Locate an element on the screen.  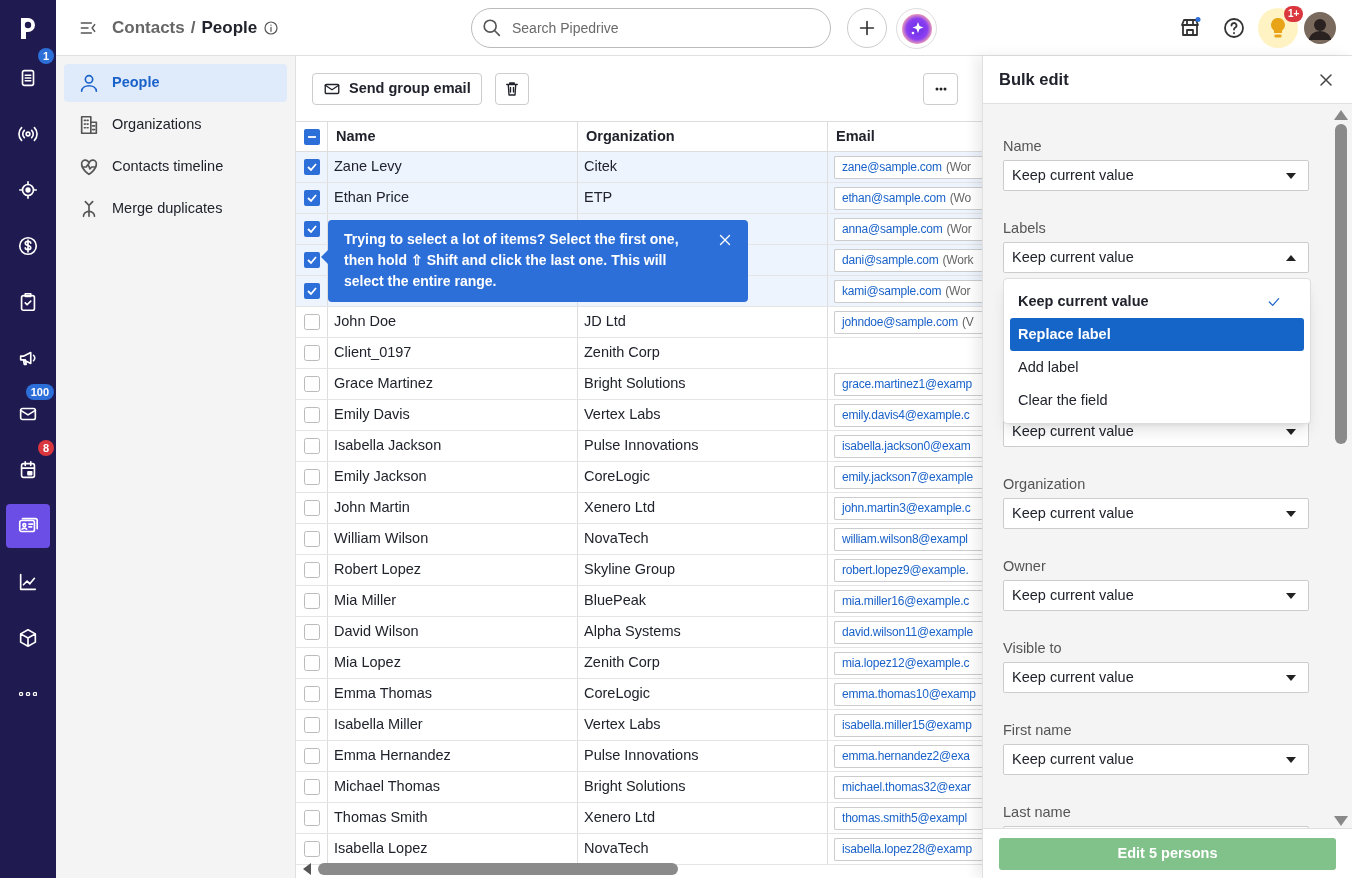
breadcrumb-link: Contacts is located at coordinates (148, 27).